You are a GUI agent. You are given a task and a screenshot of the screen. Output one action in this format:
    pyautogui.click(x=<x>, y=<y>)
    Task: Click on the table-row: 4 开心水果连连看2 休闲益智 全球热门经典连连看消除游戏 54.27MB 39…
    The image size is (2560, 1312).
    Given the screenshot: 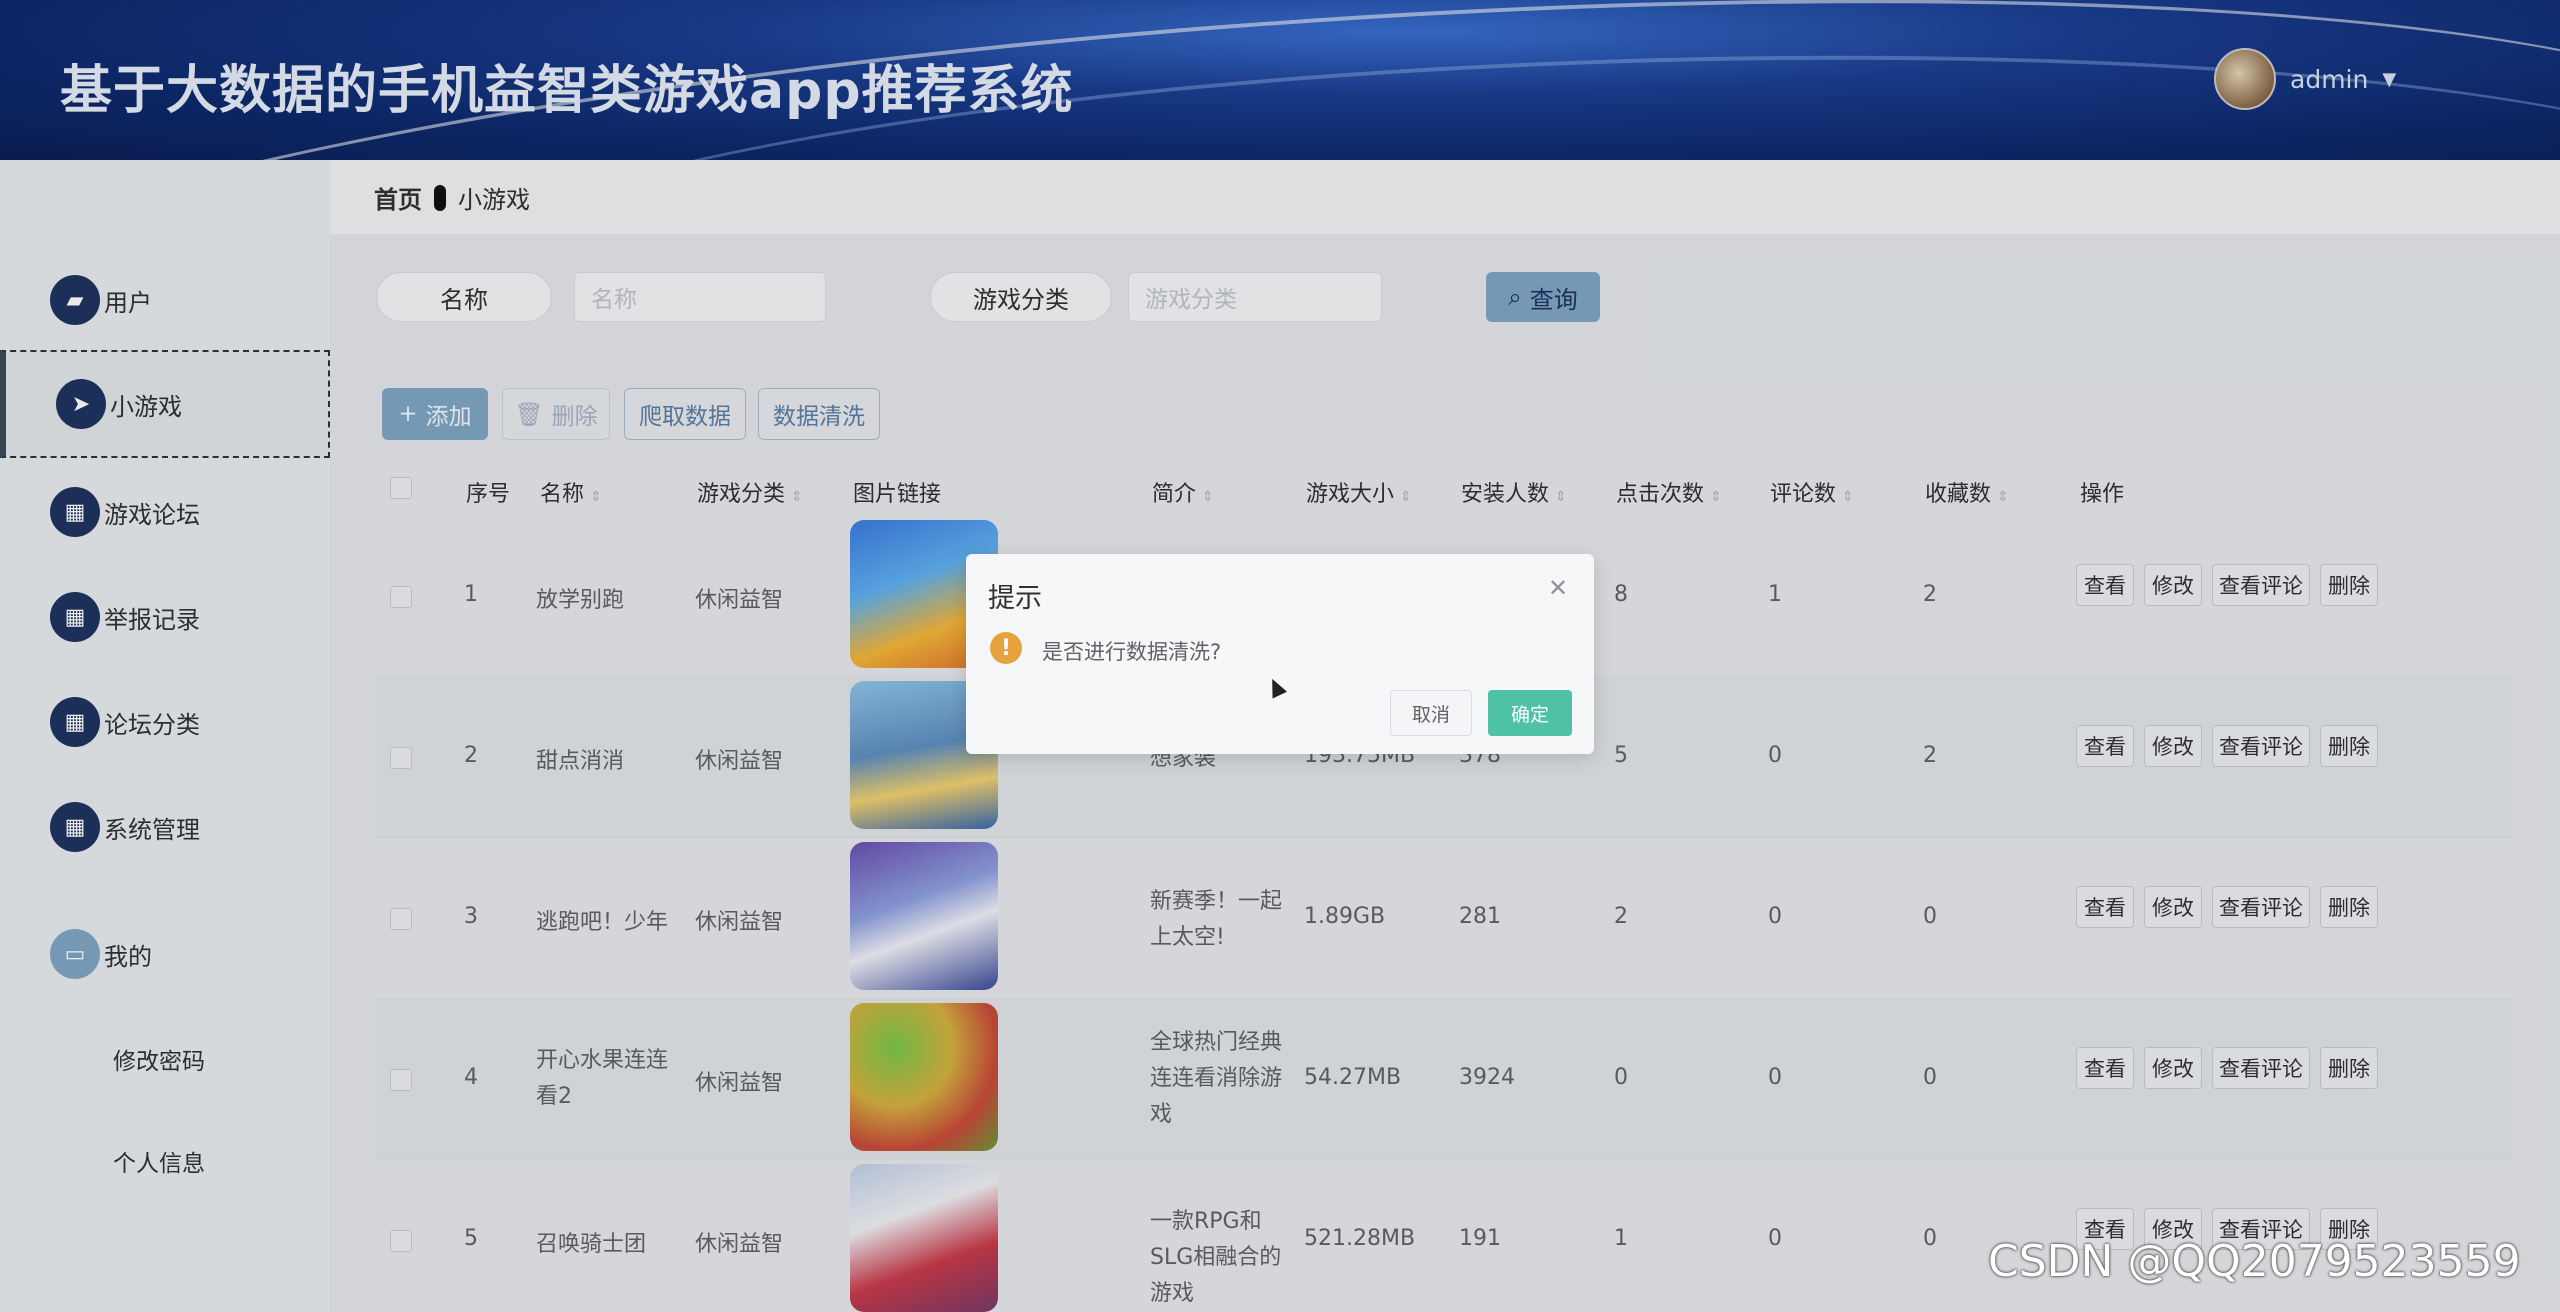 What is the action you would take?
    pyautogui.click(x=1444, y=1079)
    